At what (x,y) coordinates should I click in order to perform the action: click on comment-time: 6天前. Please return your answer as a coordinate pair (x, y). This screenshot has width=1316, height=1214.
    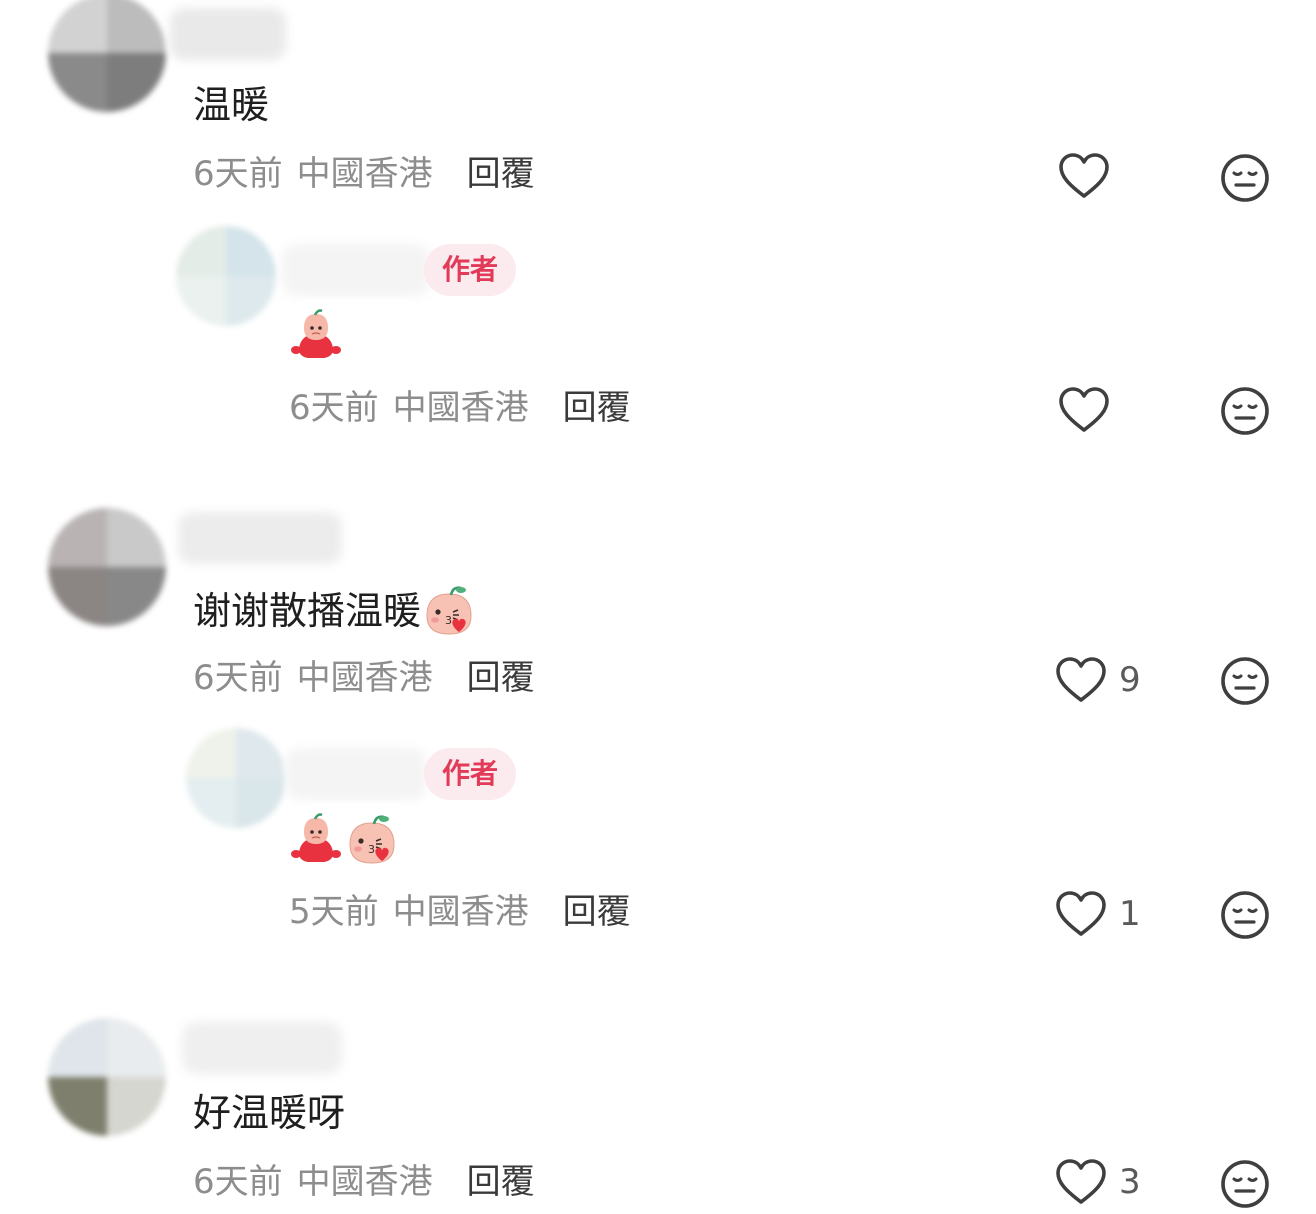
    Looking at the image, I should click on (238, 1182).